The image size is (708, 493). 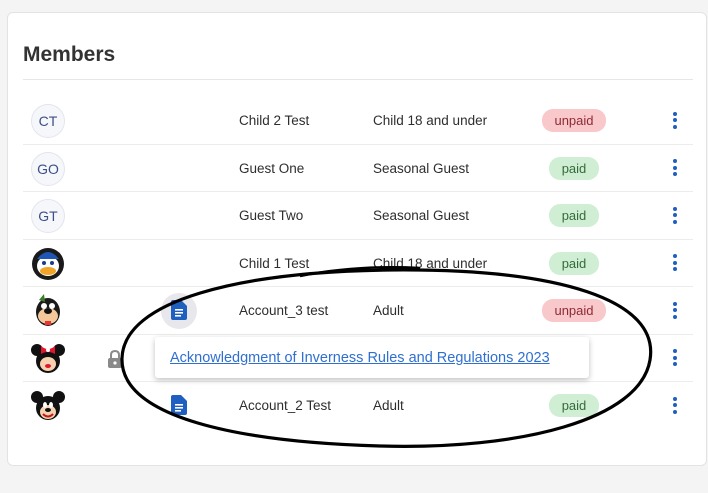 I want to click on avatar: CT, so click(x=48, y=121).